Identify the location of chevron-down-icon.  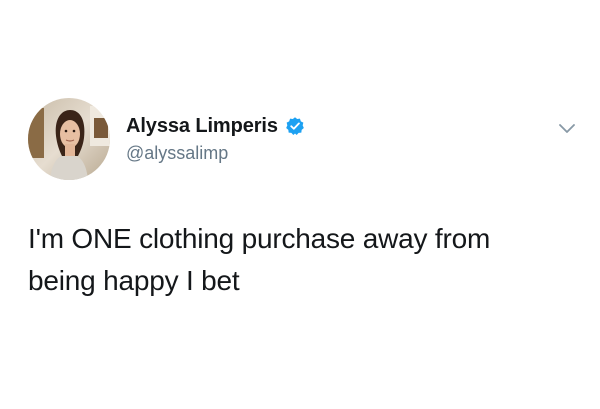
(567, 128).